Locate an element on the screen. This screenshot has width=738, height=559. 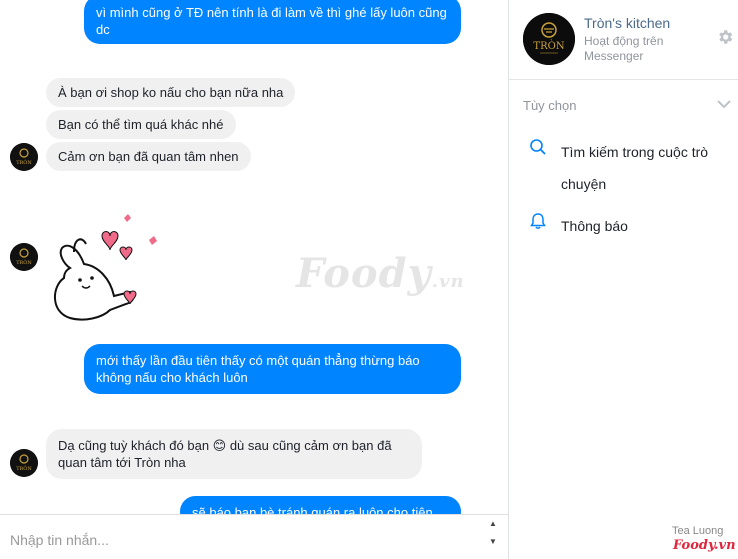
message-incoming: Cảm ơn bạn đã quan tâm nhen is located at coordinates (148, 156).